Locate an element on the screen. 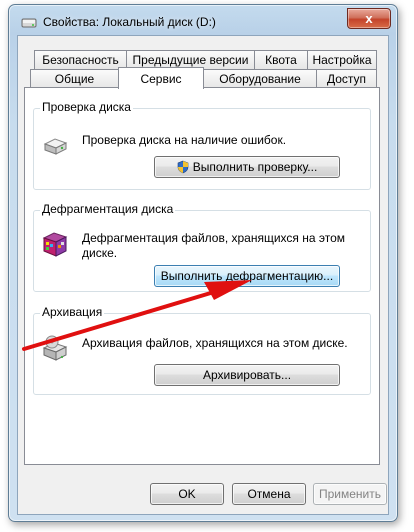 Image resolution: width=414 pixels, height=532 pixels. drive-icon is located at coordinates (29, 23).